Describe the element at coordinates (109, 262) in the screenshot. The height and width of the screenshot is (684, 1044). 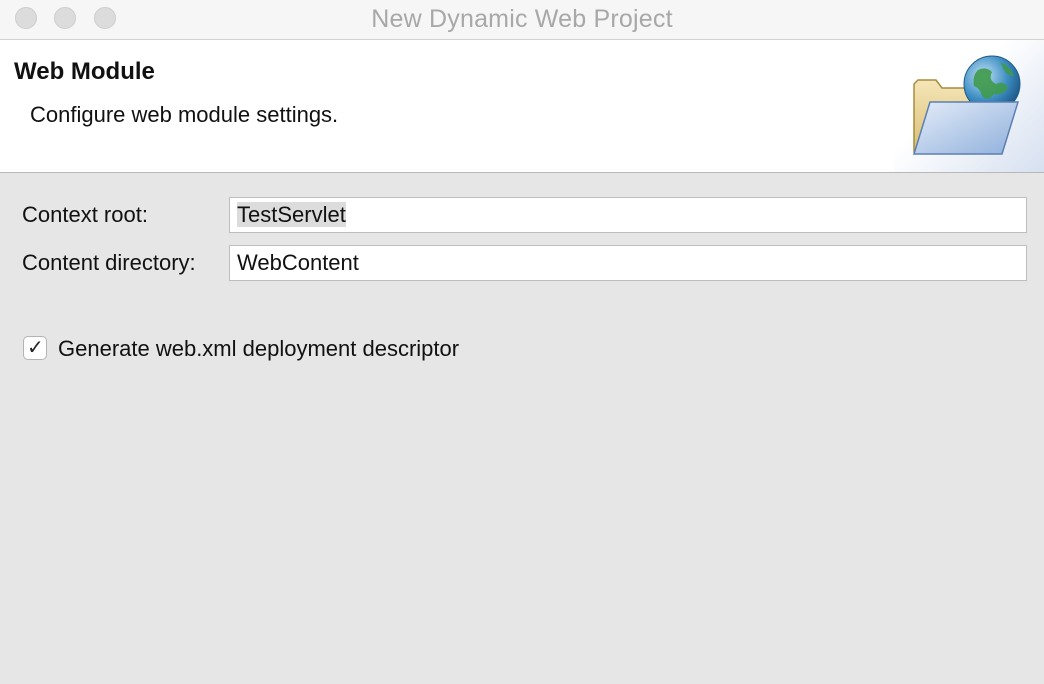
I see `content-directory-label: Content directory:` at that location.